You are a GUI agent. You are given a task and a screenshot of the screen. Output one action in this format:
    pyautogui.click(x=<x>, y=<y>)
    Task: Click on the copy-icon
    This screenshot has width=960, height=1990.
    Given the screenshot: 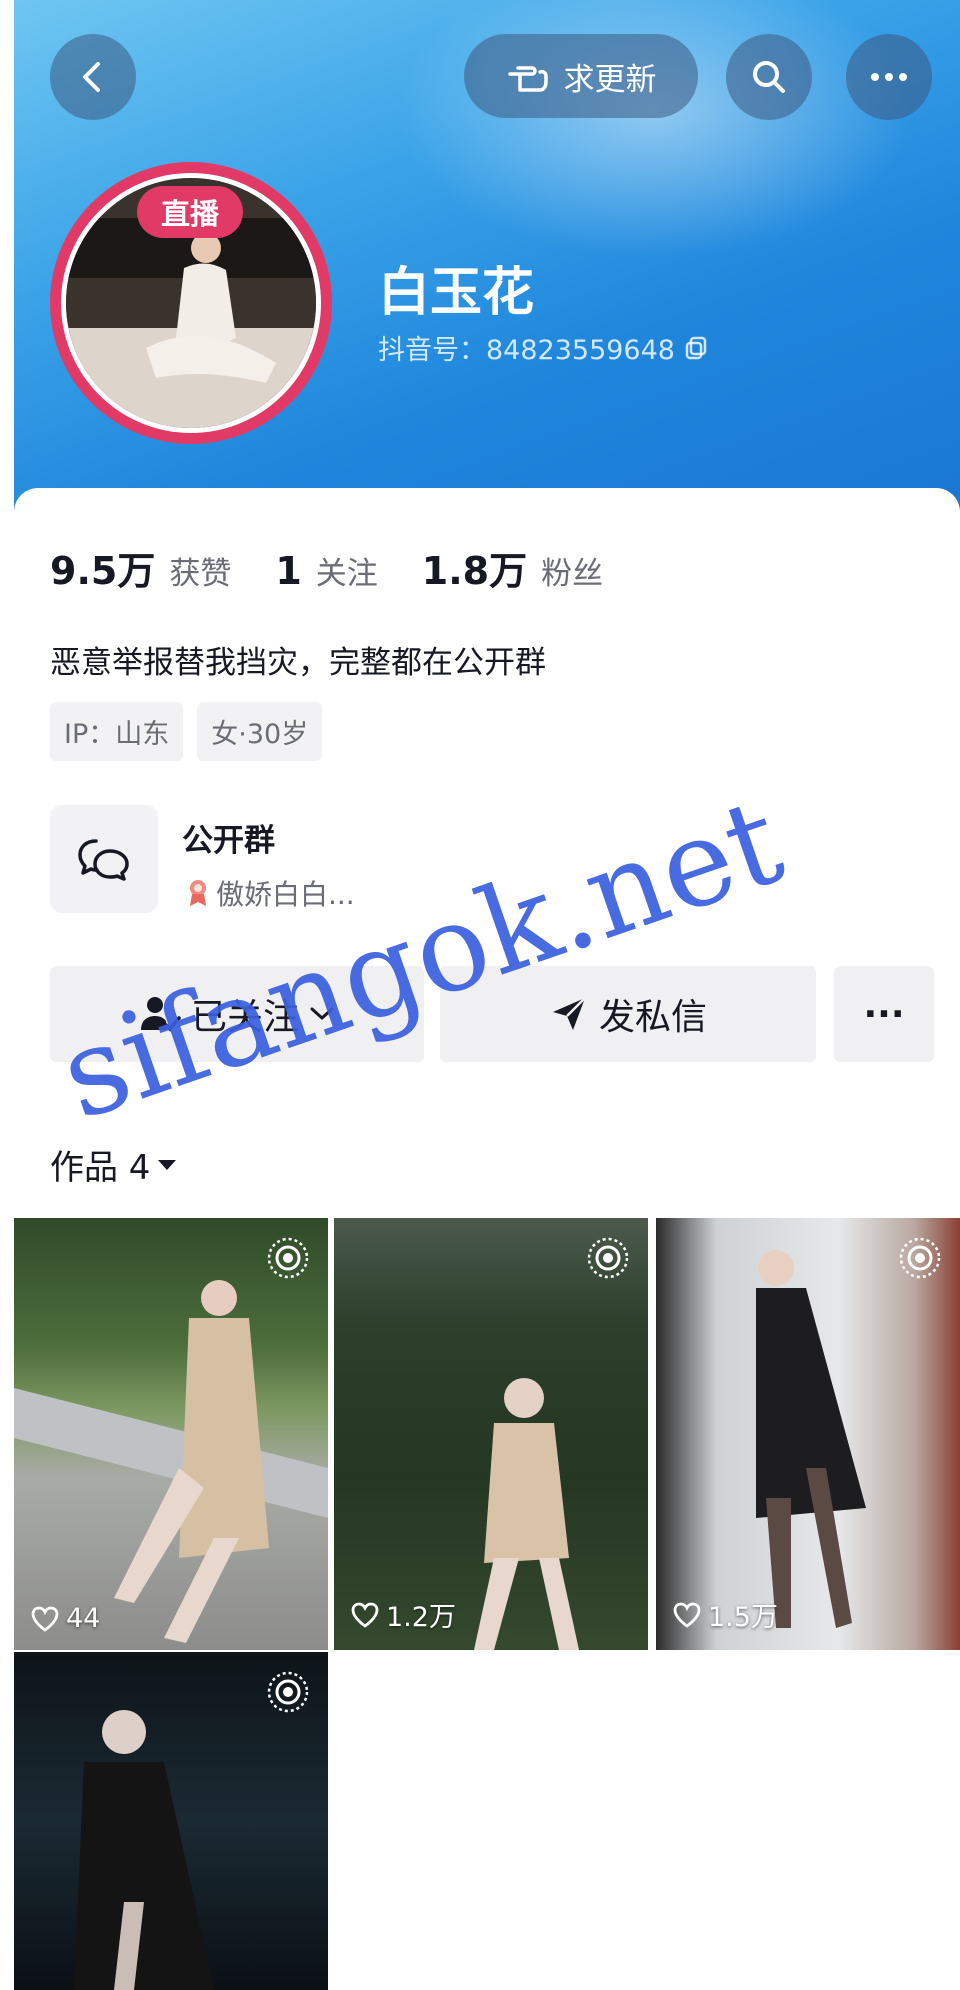 What is the action you would take?
    pyautogui.click(x=696, y=348)
    